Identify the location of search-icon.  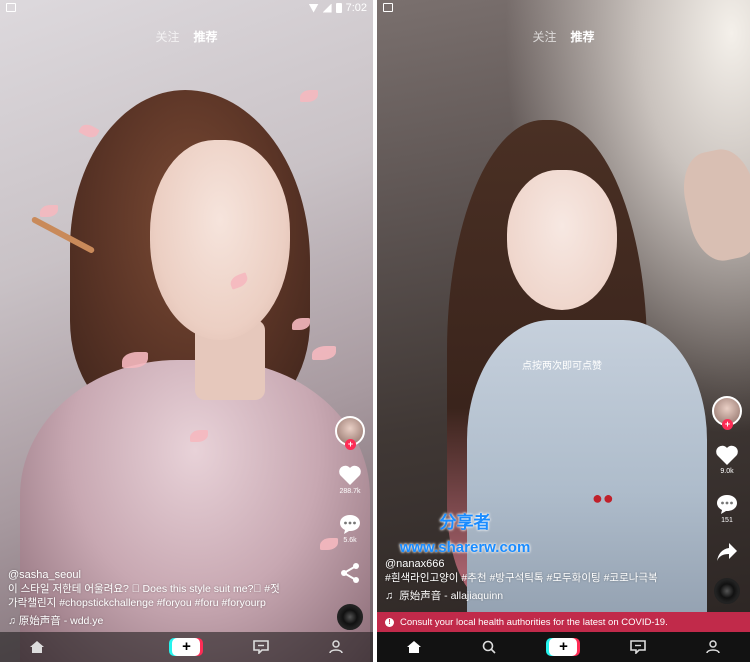
(489, 647).